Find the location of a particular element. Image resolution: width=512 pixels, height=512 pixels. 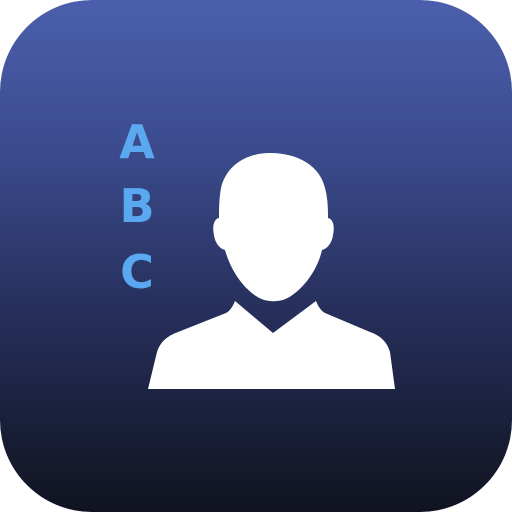

person-body is located at coordinates (271, 345).